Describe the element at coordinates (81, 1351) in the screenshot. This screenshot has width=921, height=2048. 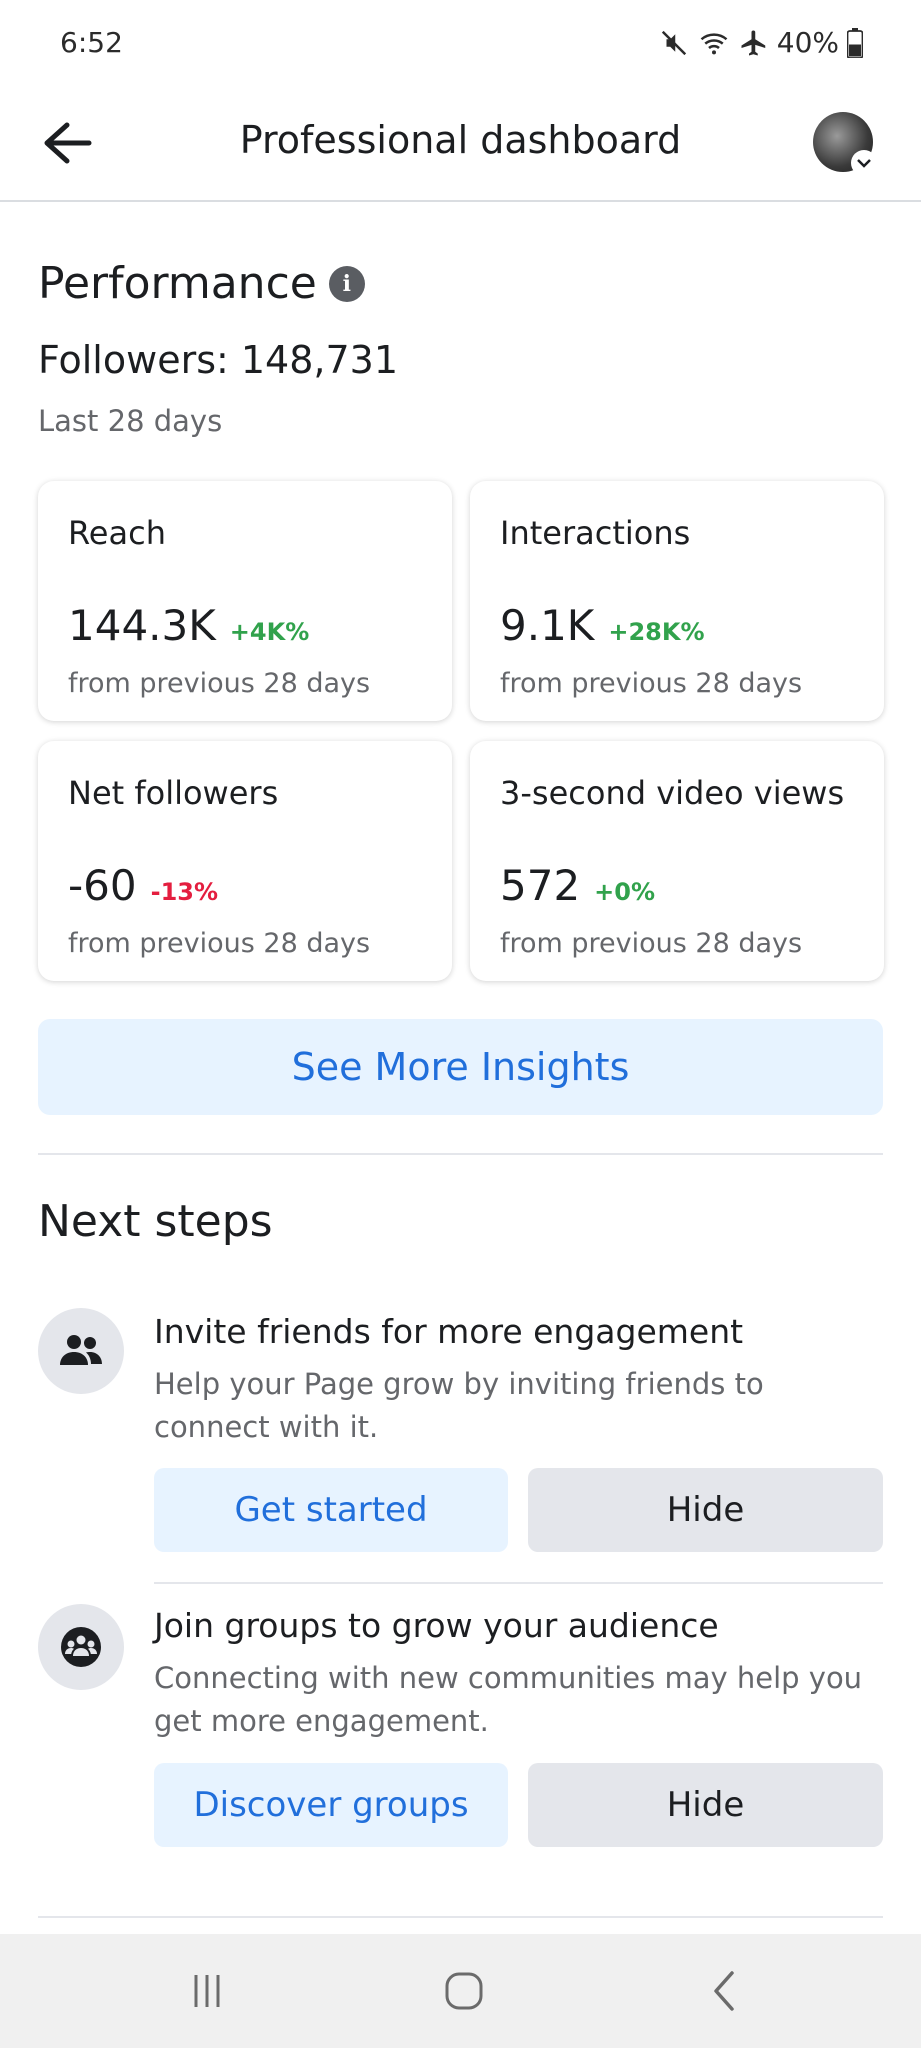
I see `people-icon` at that location.